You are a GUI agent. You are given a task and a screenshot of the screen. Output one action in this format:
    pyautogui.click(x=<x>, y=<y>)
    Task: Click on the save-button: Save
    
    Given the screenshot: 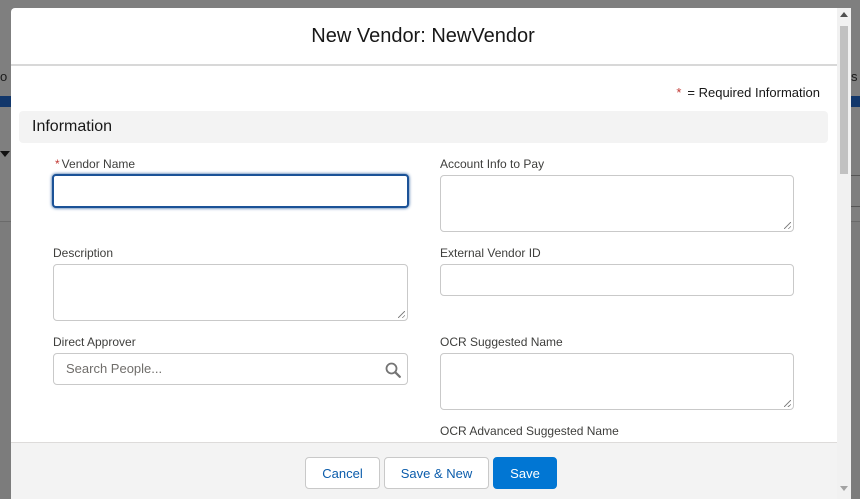 What is the action you would take?
    pyautogui.click(x=525, y=473)
    